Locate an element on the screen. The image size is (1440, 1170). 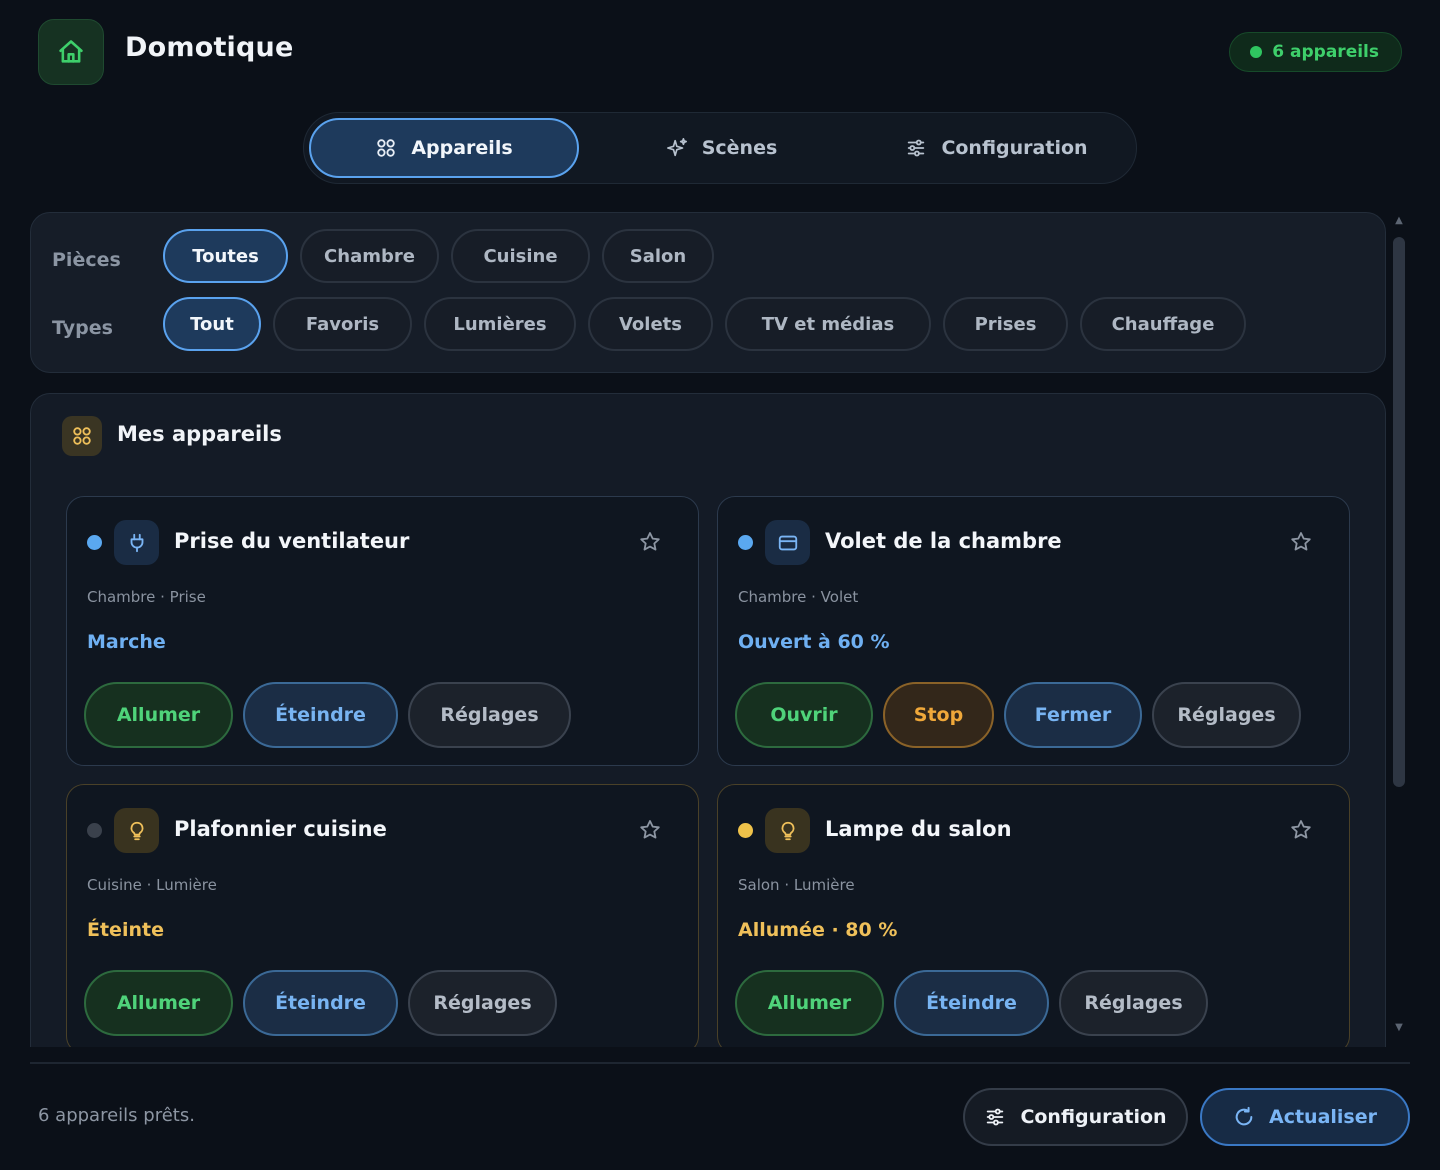
home-app-icon is located at coordinates (71, 52).